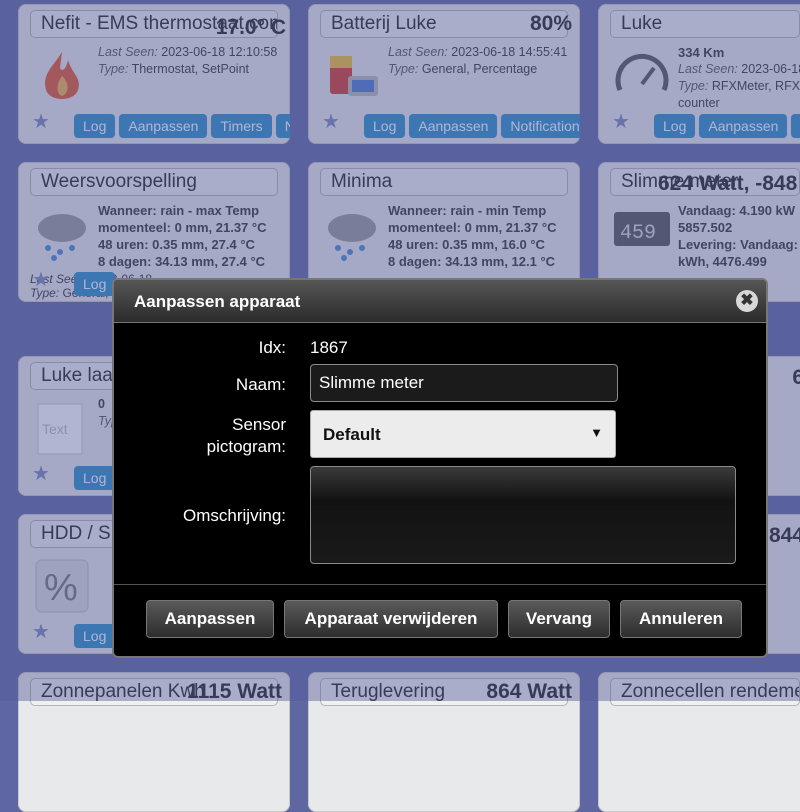  I want to click on update-button: Aanpassen, so click(210, 619).